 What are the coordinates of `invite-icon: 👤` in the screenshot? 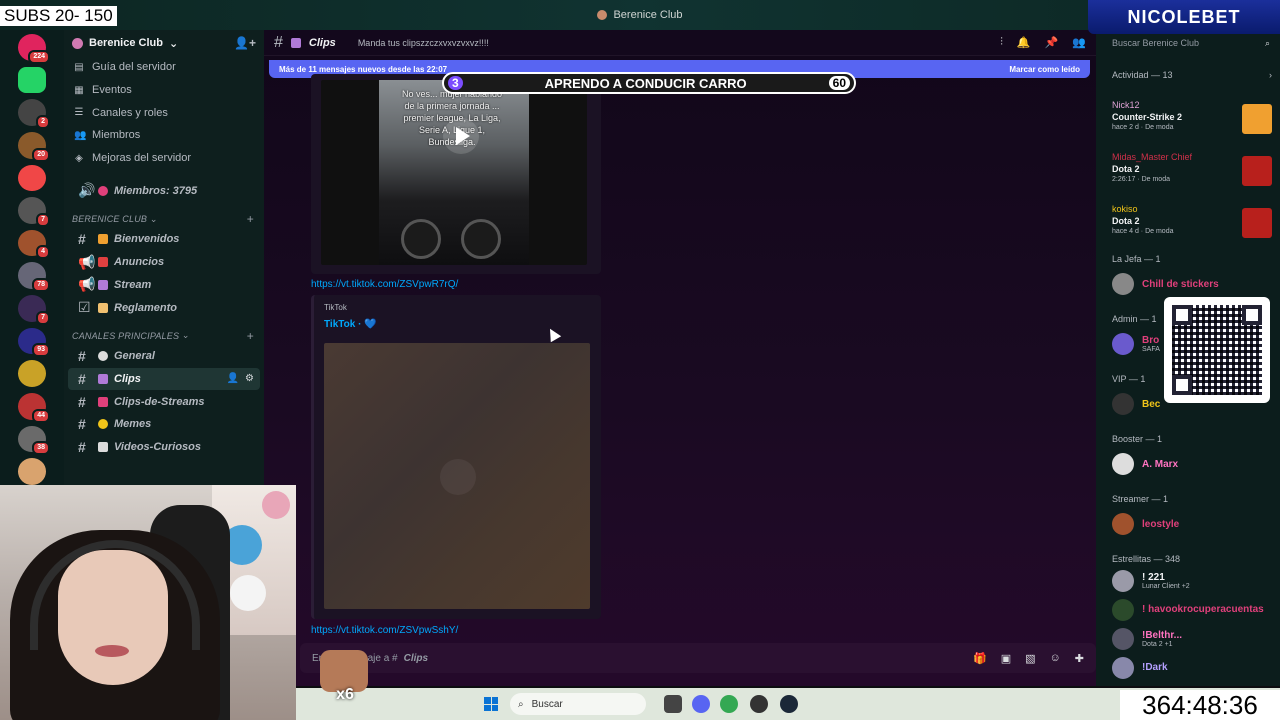 It's located at (233, 378).